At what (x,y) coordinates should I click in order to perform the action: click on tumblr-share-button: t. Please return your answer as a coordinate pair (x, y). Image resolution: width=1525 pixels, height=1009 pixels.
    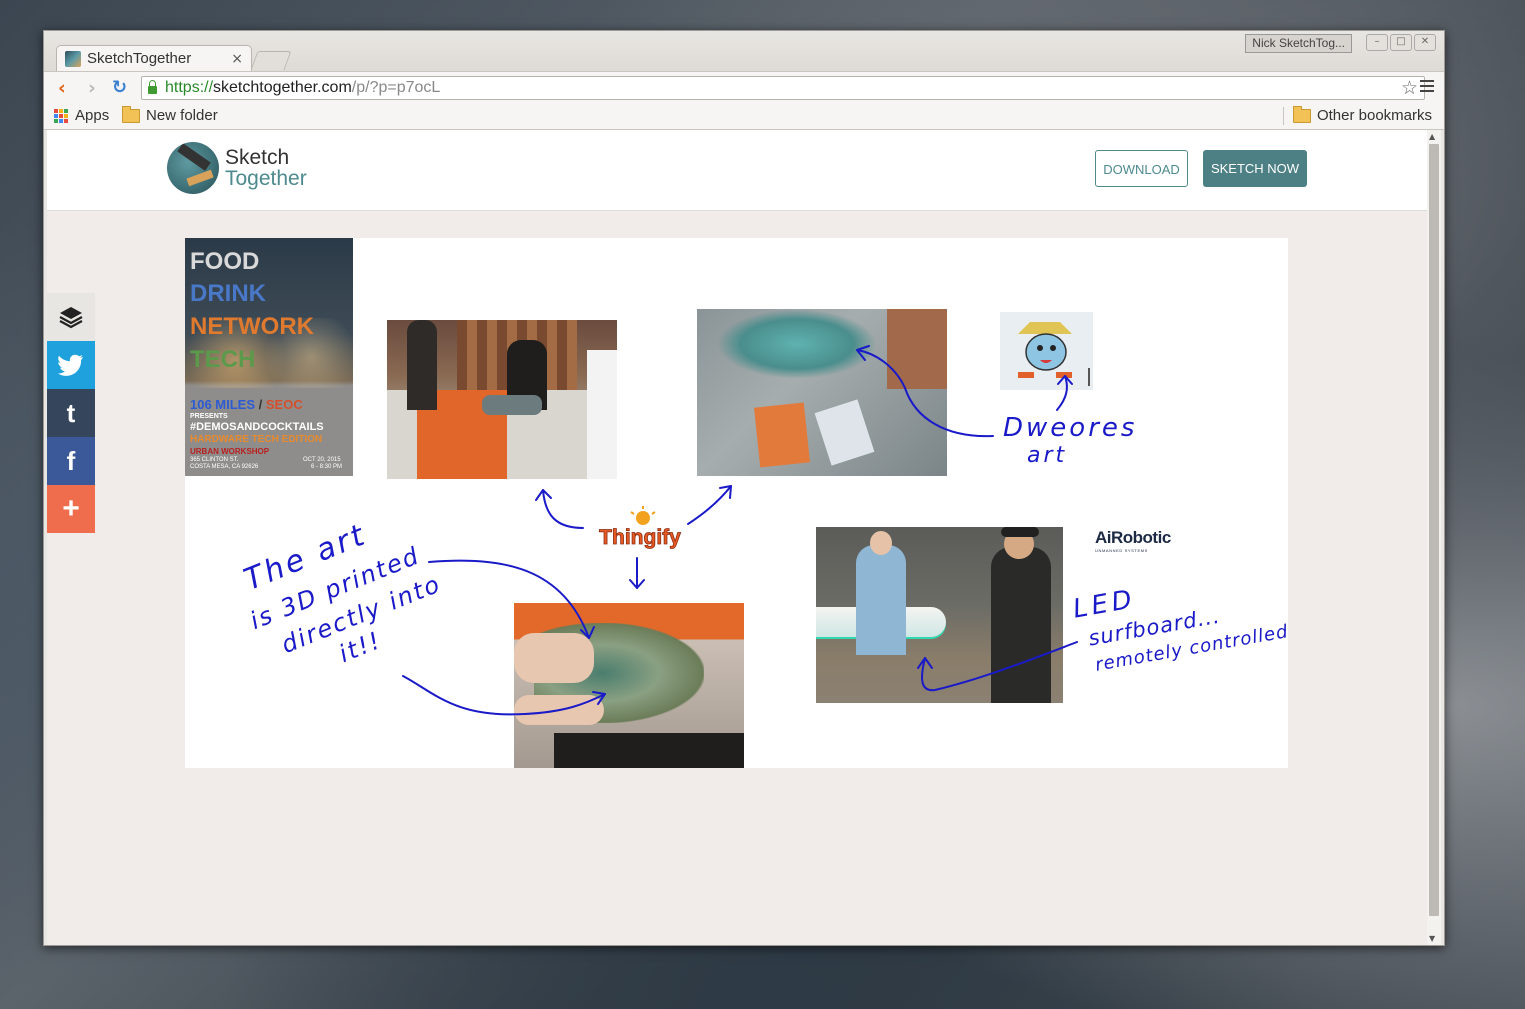
    Looking at the image, I should click on (71, 413).